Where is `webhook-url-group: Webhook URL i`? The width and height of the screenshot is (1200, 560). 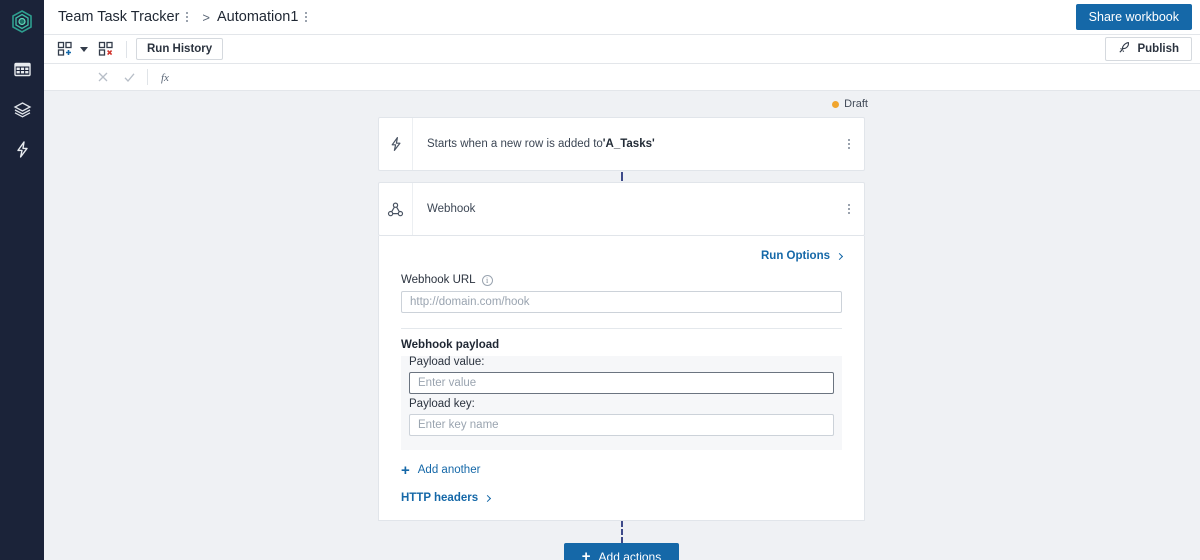
webhook-url-group: Webhook URL i is located at coordinates (621, 301).